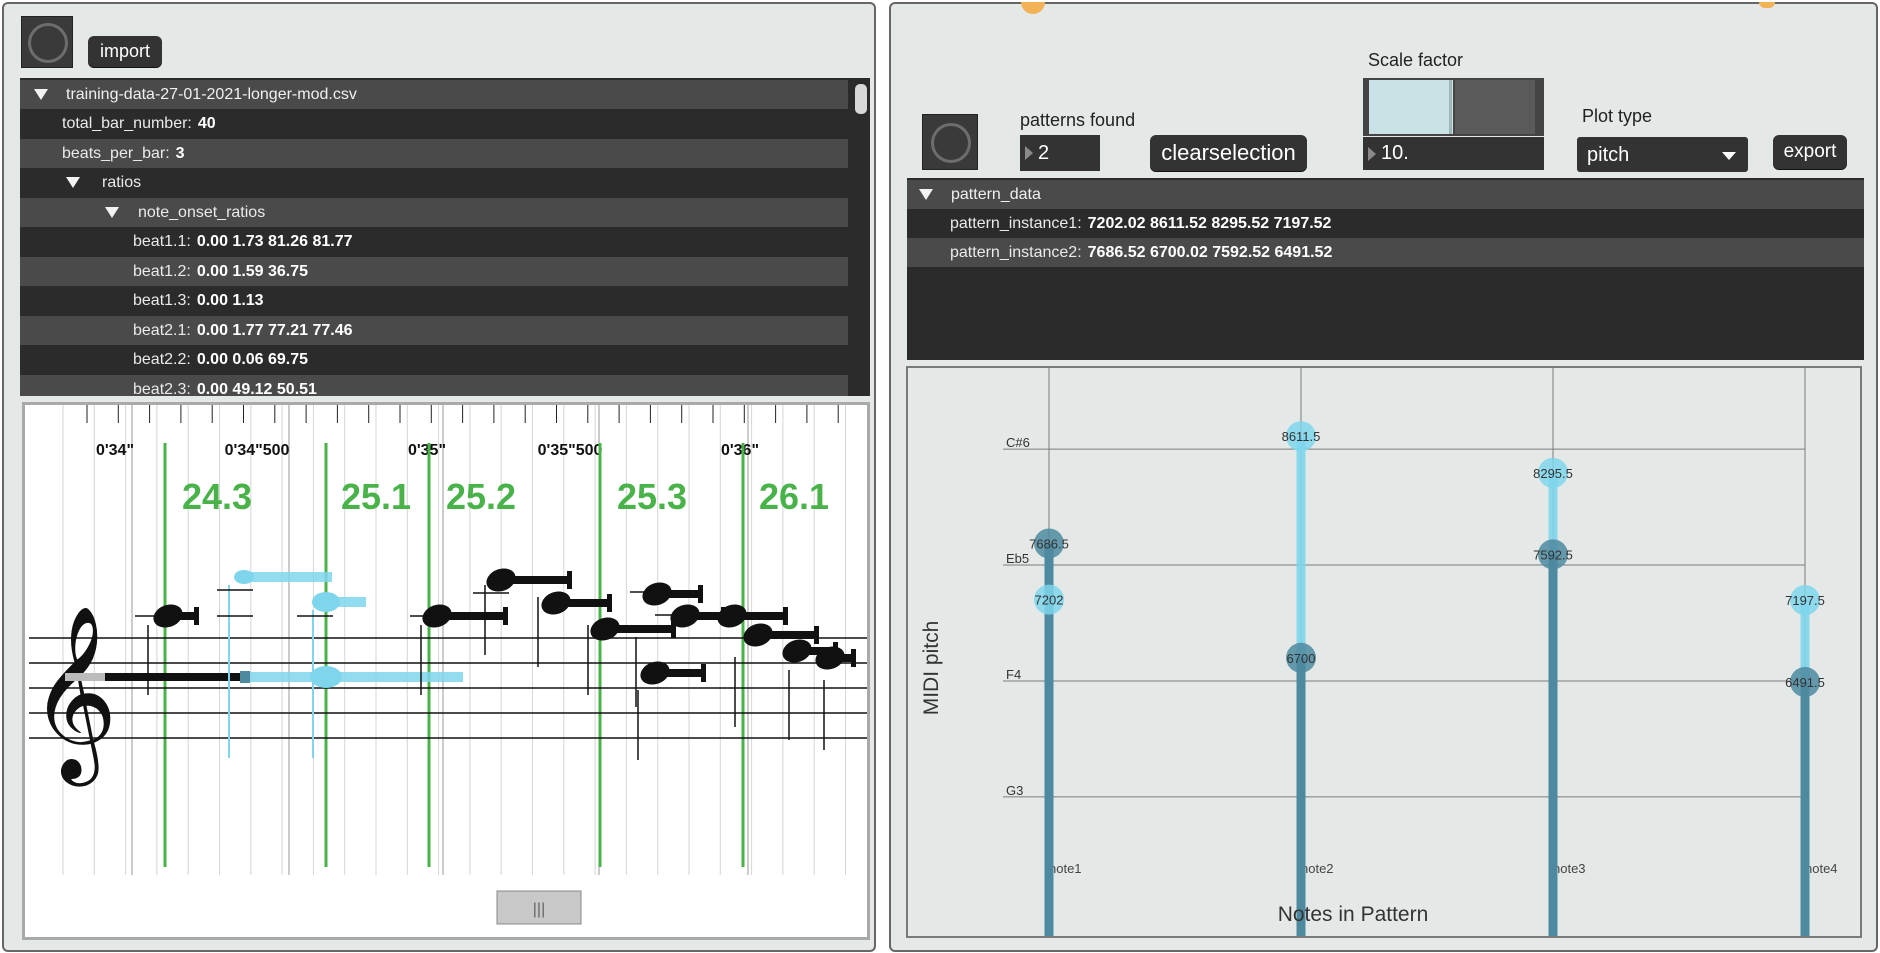 This screenshot has width=1880, height=953. Describe the element at coordinates (252, 359) in the screenshot. I see `tree-row-value: 0.00 0.06 69.75` at that location.